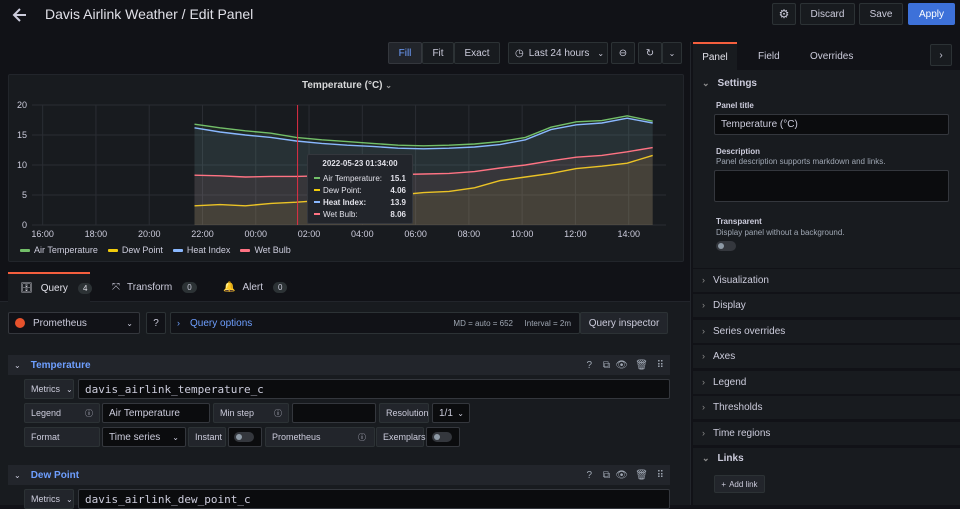 The image size is (960, 509). I want to click on transparent-toggle, so click(726, 246).